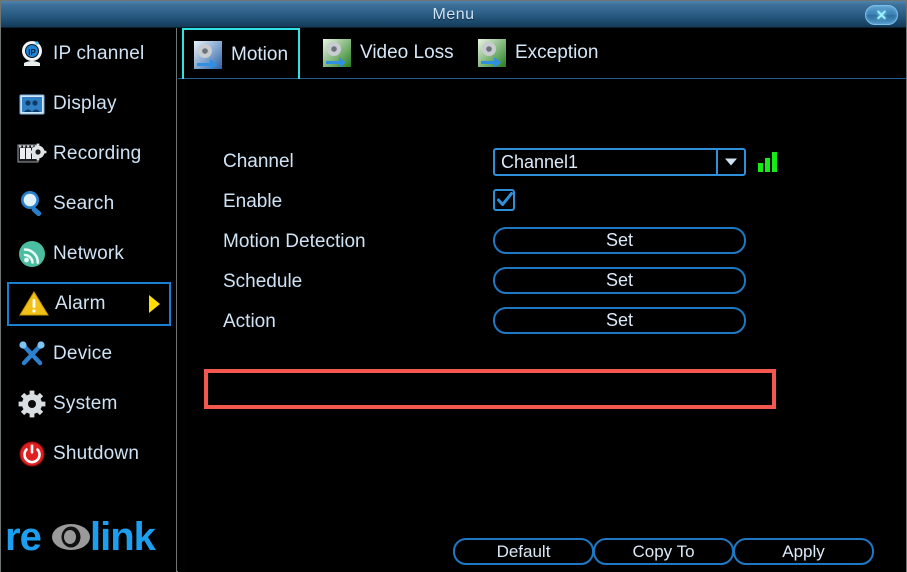 The width and height of the screenshot is (907, 572). Describe the element at coordinates (253, 201) in the screenshot. I see `enable-label: Enable` at that location.